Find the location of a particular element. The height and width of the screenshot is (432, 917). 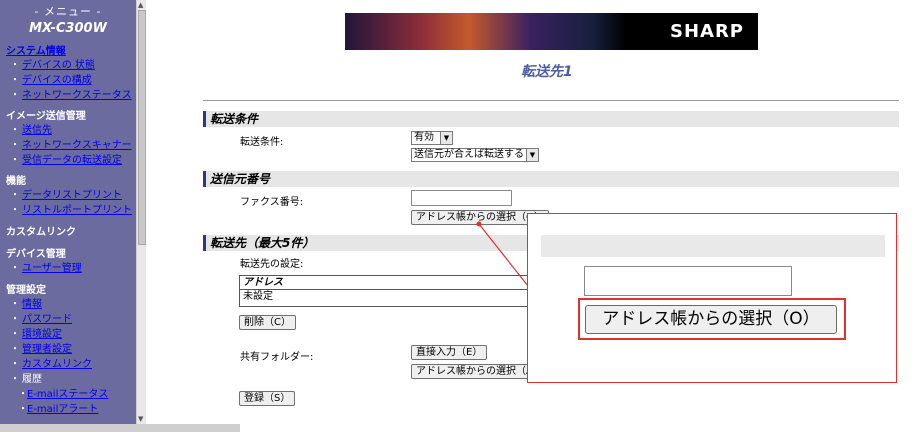

zoom-section-band is located at coordinates (713, 246).